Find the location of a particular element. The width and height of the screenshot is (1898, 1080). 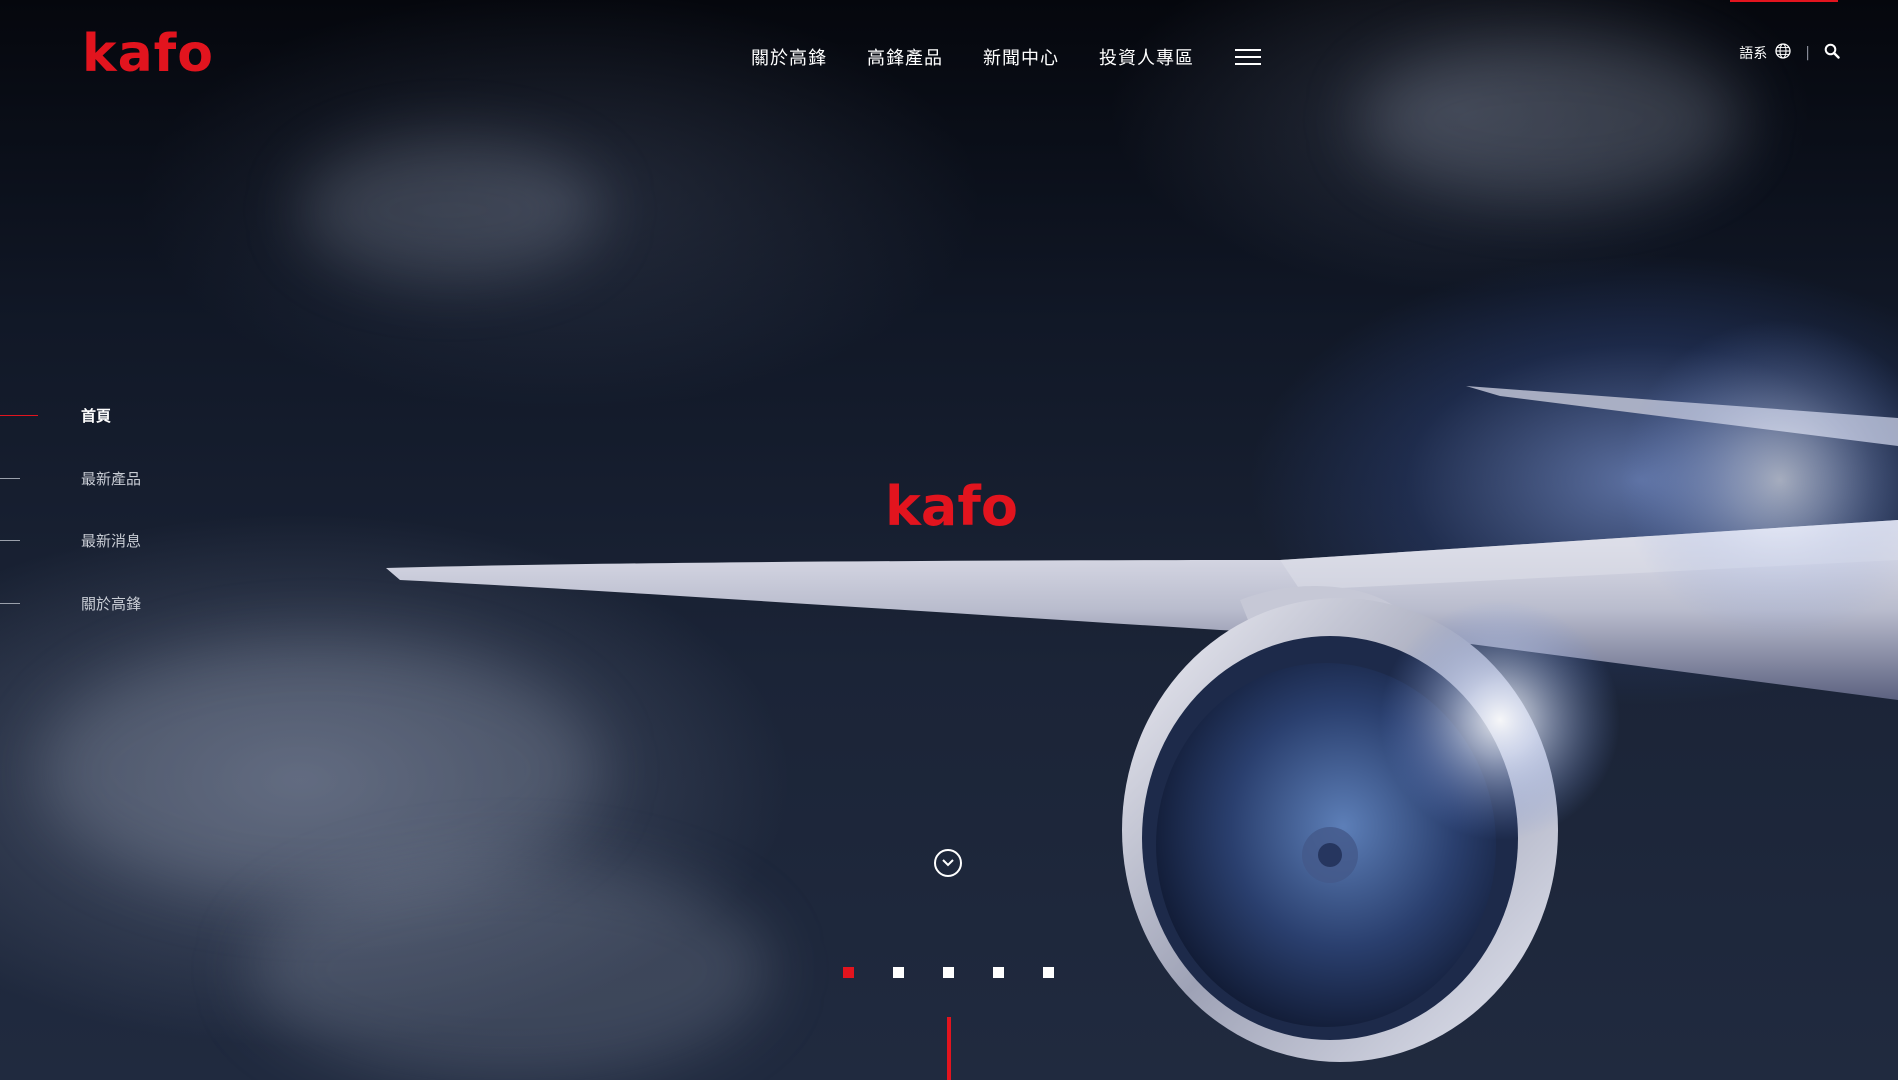

section-side-nav: 首頁 最新產品 最新消息 關於高鋒 is located at coordinates (100, 522).